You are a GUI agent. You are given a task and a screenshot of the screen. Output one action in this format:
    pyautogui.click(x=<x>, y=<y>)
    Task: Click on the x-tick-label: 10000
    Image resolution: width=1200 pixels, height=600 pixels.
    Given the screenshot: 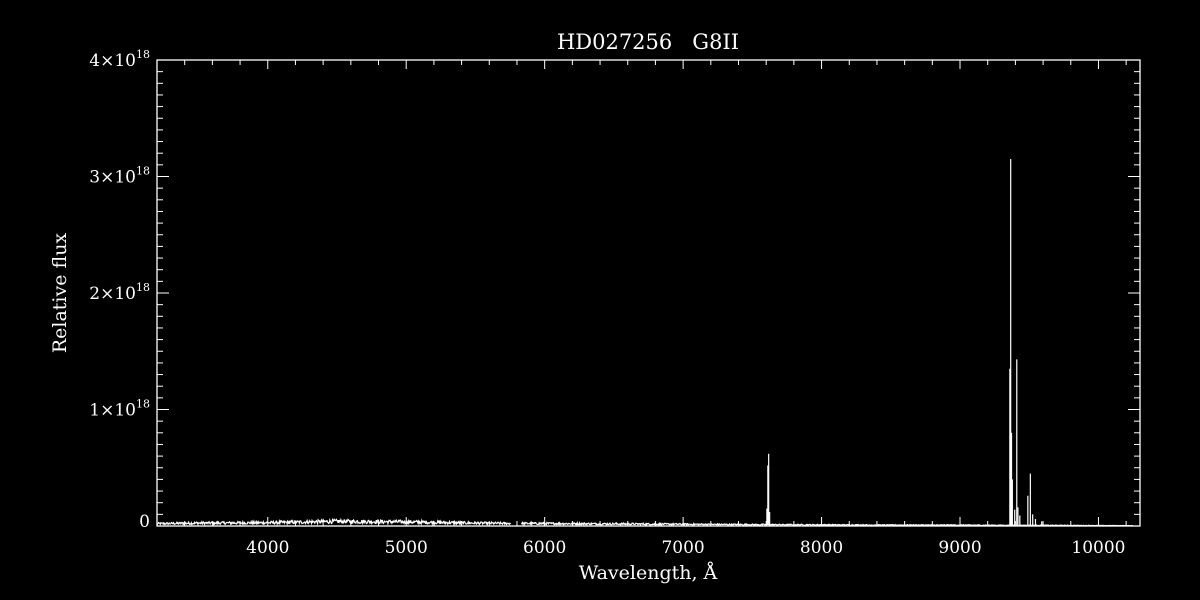 What is the action you would take?
    pyautogui.click(x=1098, y=548)
    